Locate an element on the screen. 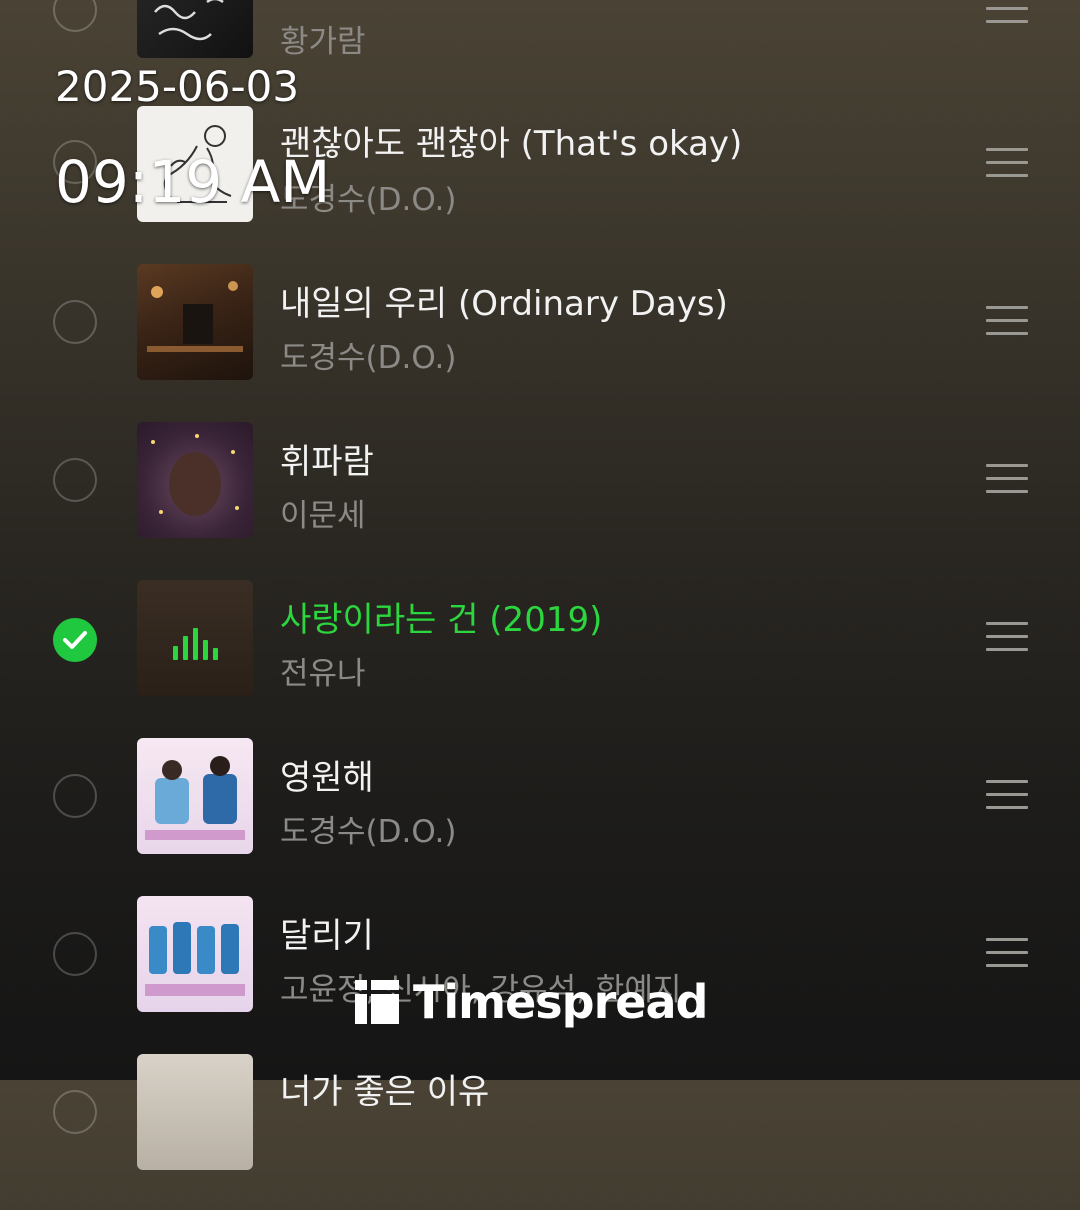 The image size is (1080, 1210). equalizer-icon is located at coordinates (196, 644).